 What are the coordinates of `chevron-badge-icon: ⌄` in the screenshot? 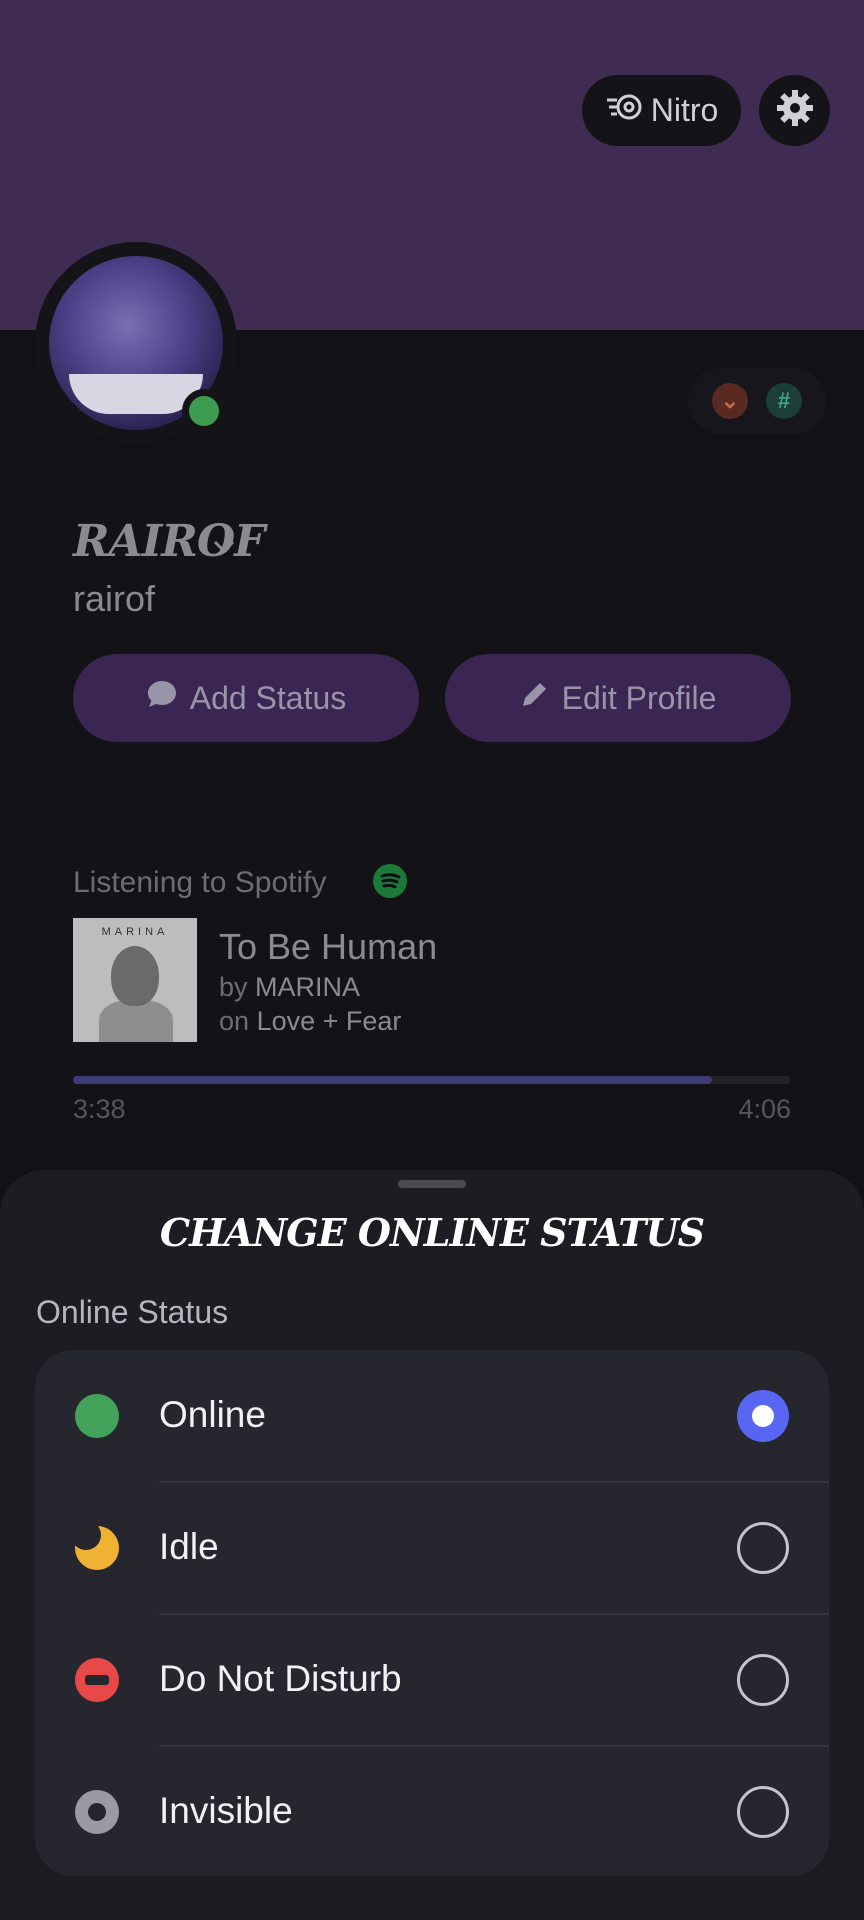 It's located at (730, 401).